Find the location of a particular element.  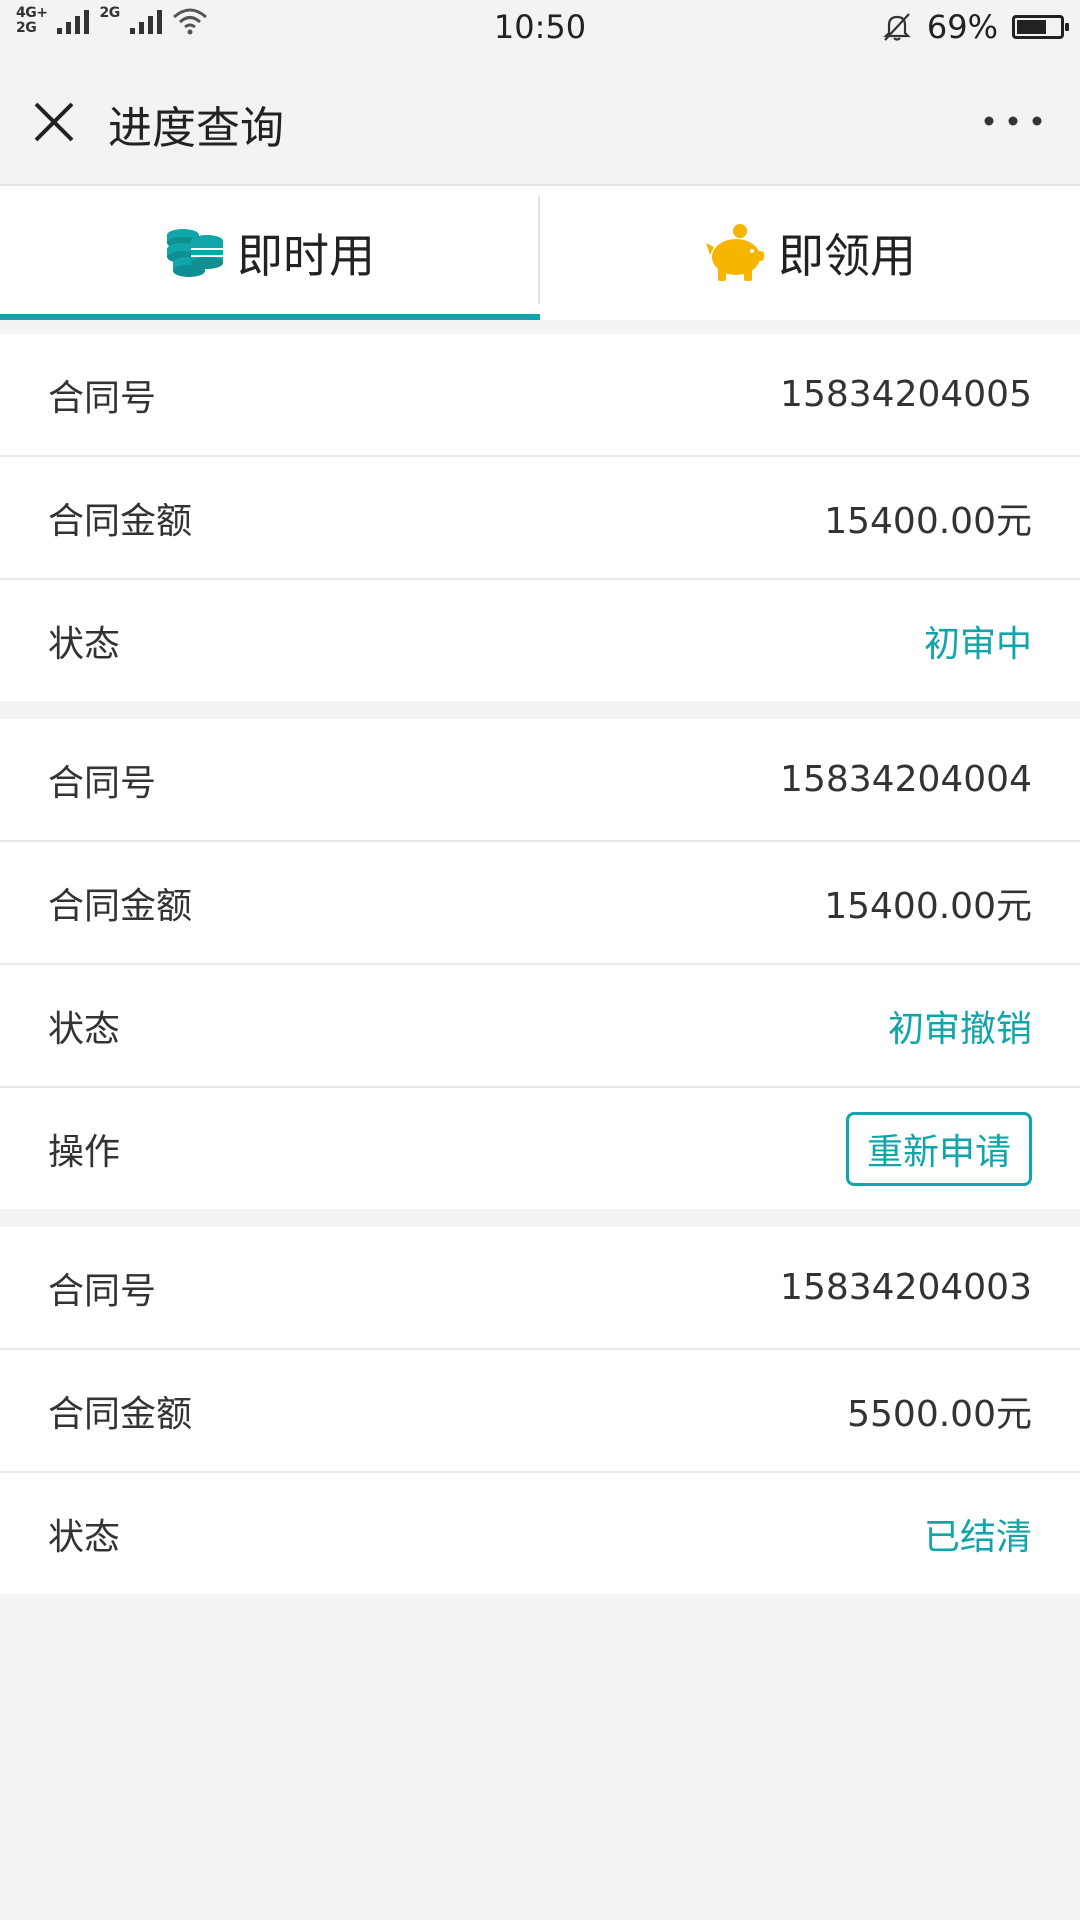

contract-number-row: 合同号 15834204004 is located at coordinates (540, 780).